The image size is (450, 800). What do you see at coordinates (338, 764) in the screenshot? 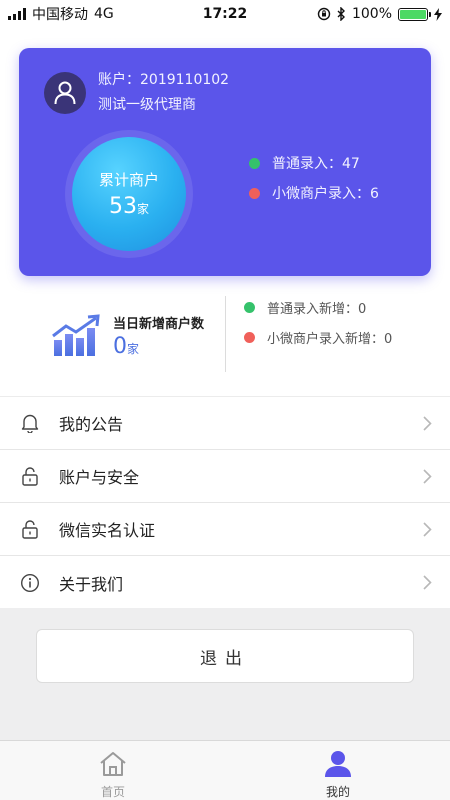
I see `user-icon` at bounding box center [338, 764].